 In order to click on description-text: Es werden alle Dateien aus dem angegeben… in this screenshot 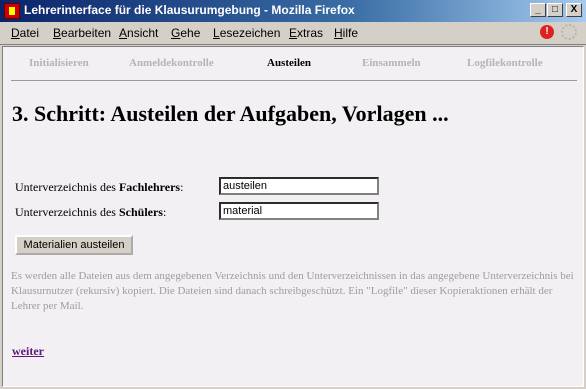, I will do `click(292, 291)`.